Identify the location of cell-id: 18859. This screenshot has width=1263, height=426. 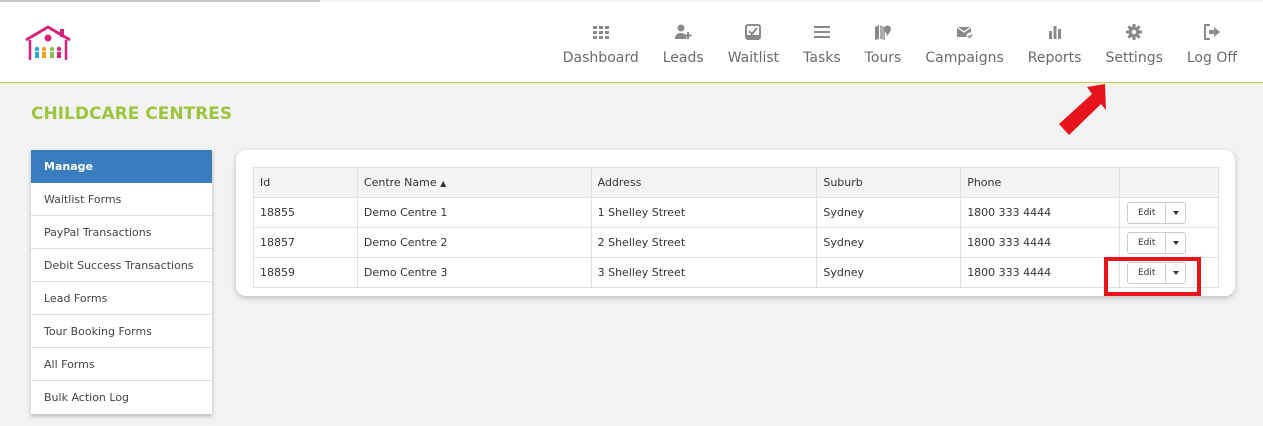
(305, 272).